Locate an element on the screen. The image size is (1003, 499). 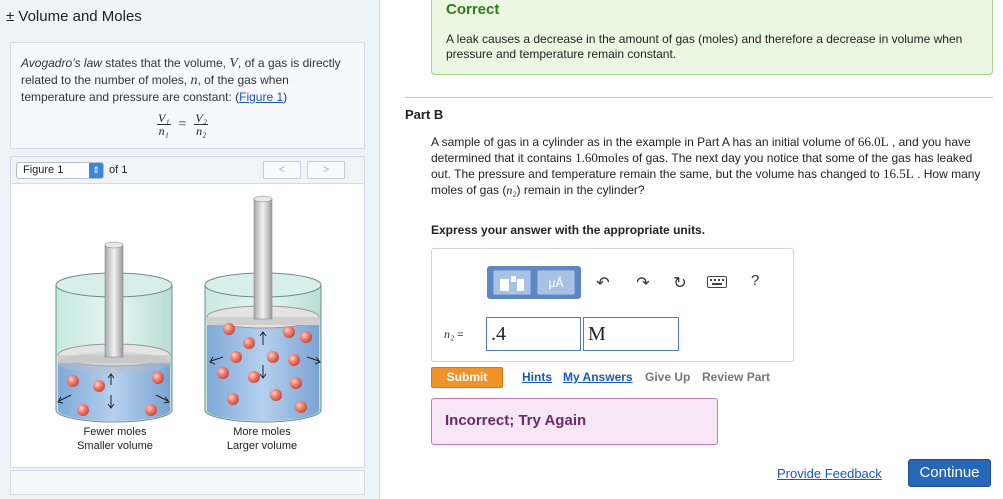
units-button: μÅ is located at coordinates (556, 282).